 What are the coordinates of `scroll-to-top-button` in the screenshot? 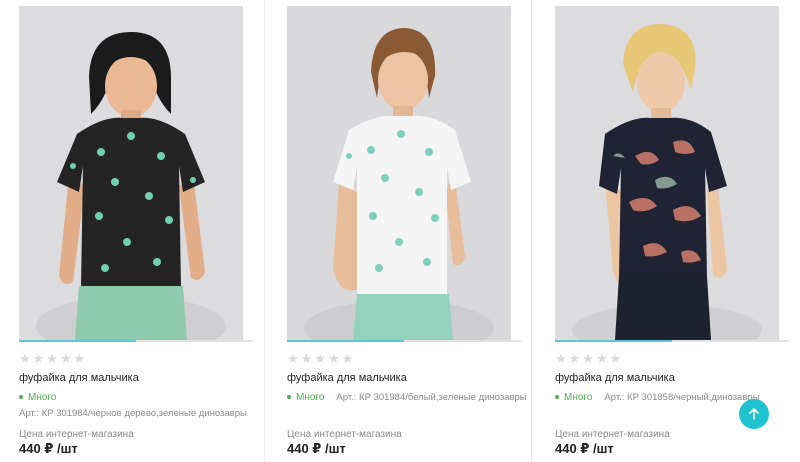 It's located at (754, 414).